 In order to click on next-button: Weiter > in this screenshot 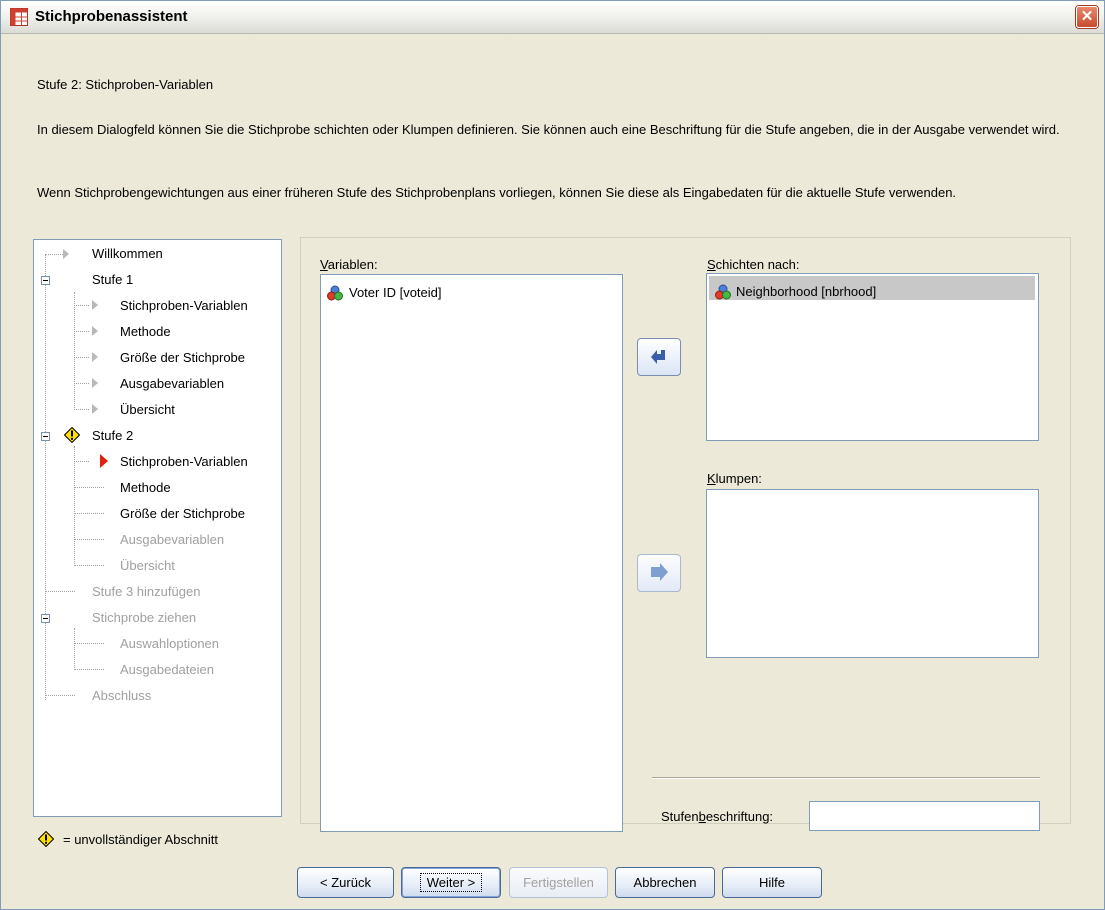, I will do `click(451, 882)`.